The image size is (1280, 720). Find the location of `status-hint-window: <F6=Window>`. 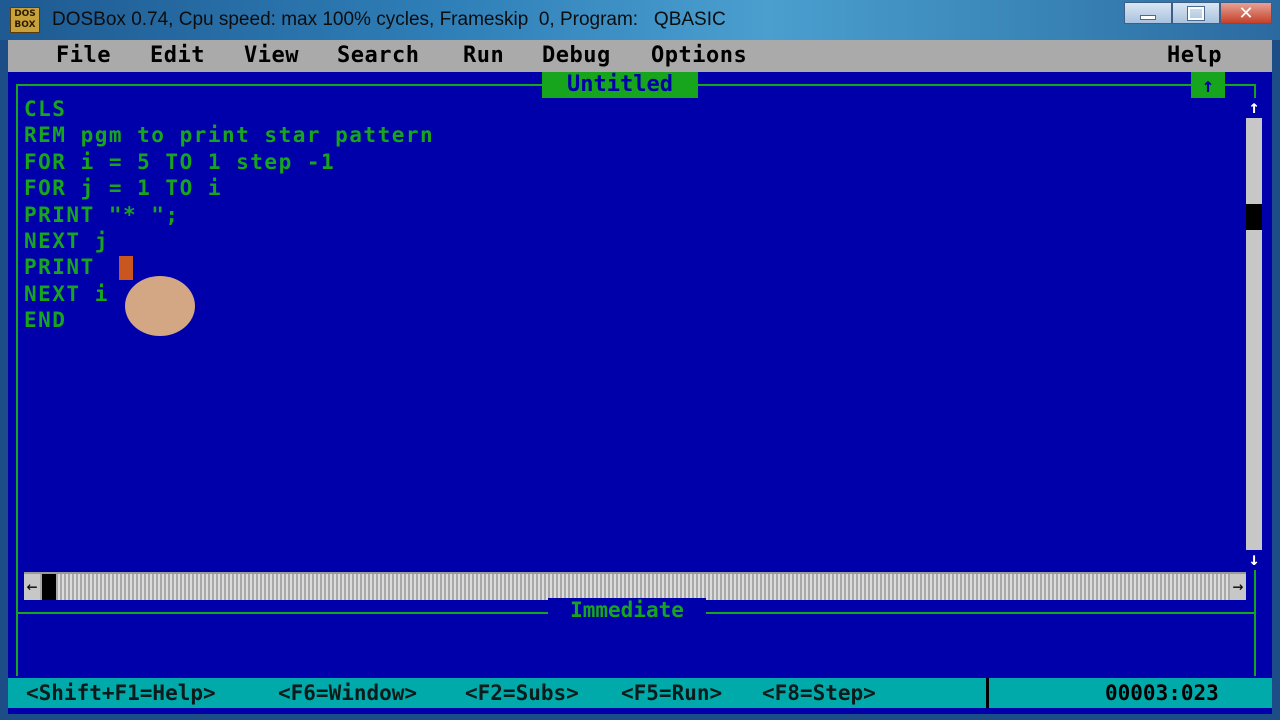

status-hint-window: <F6=Window> is located at coordinates (347, 693).